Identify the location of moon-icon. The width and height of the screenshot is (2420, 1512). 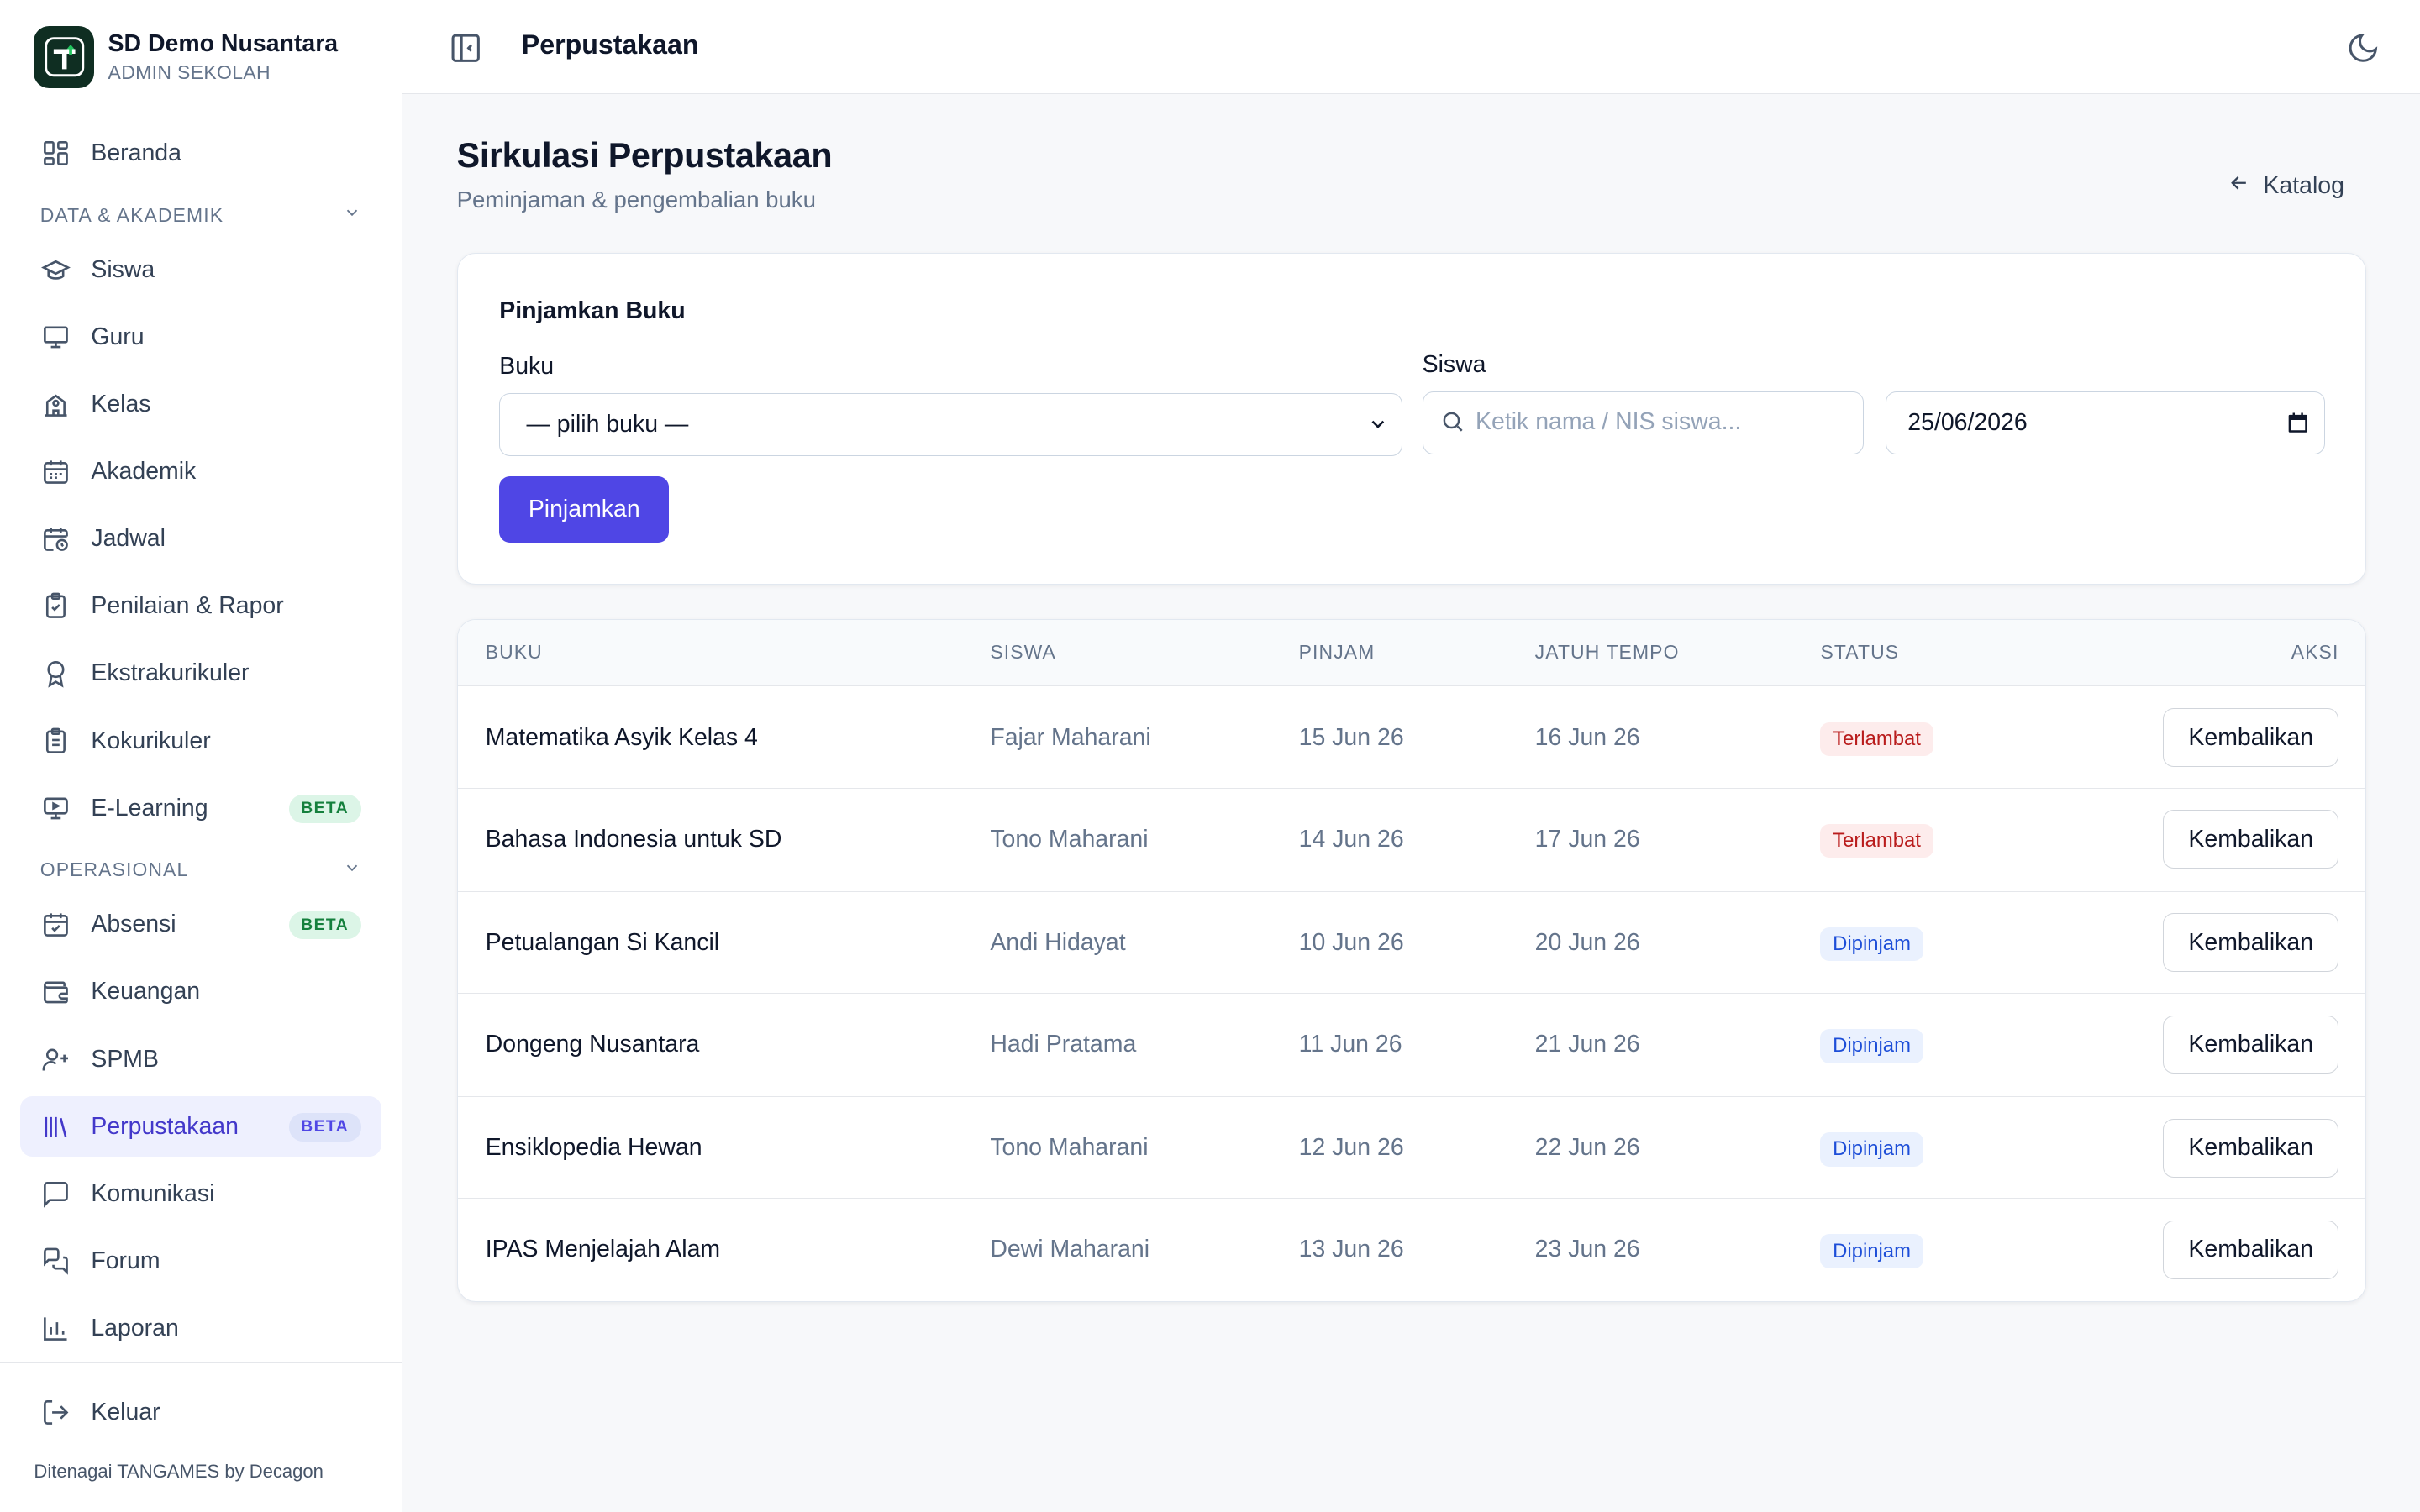
(2363, 52).